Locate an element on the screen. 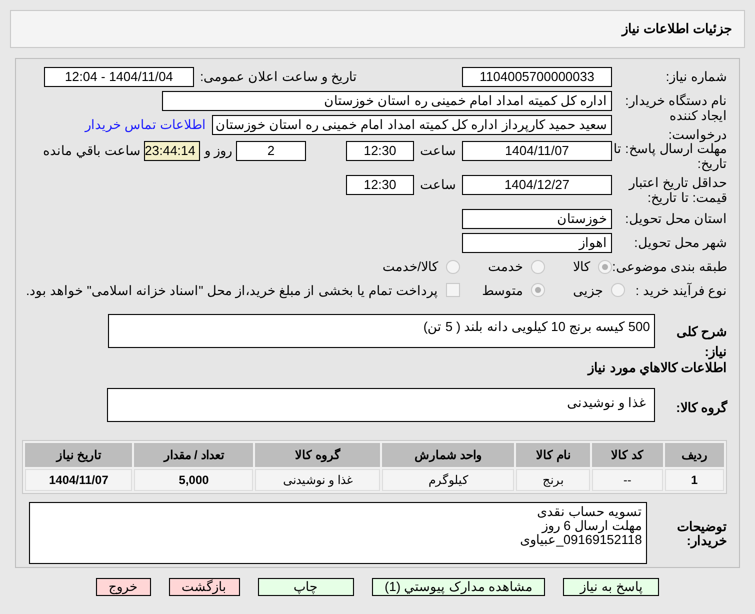 This screenshot has width=755, height=614. field-label: نام دستگاه خریدار: is located at coordinates (675, 101).